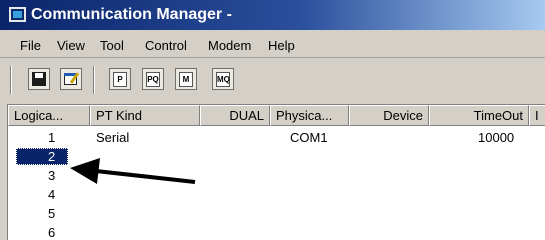 The height and width of the screenshot is (240, 545). What do you see at coordinates (235, 115) in the screenshot?
I see `column-header-dual: DUAL` at bounding box center [235, 115].